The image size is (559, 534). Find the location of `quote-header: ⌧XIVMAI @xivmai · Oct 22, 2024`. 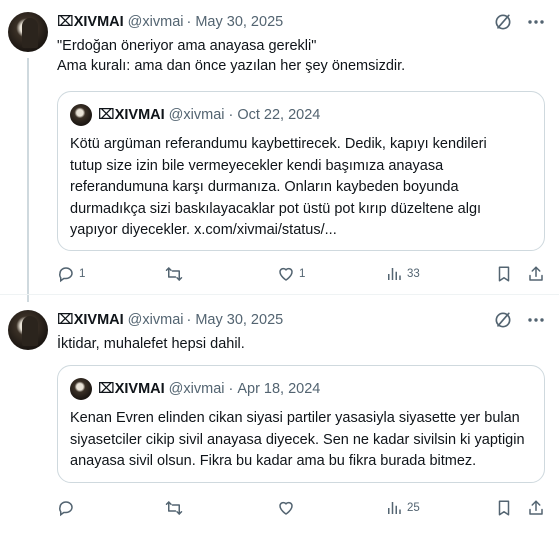

quote-header: ⌧XIVMAI @xivmai · Oct 22, 2024 is located at coordinates (195, 115).